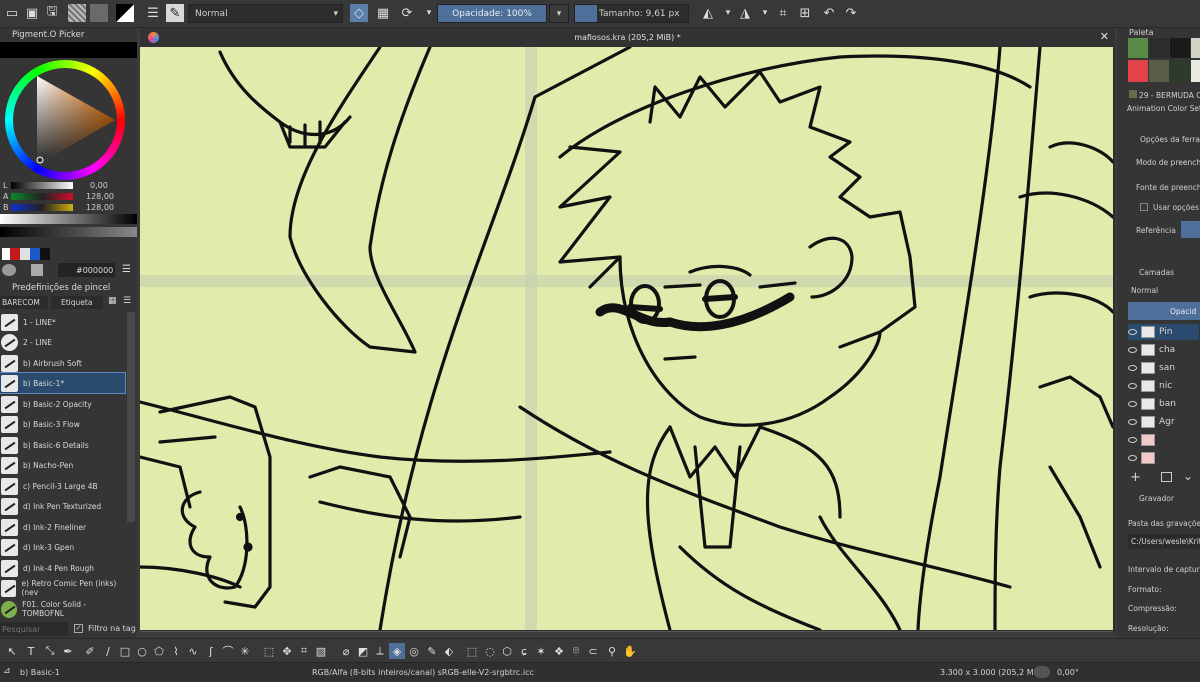 Image resolution: width=1200 pixels, height=682 pixels. Describe the element at coordinates (630, 651) in the screenshot. I see `pan-icon: ✋` at that location.